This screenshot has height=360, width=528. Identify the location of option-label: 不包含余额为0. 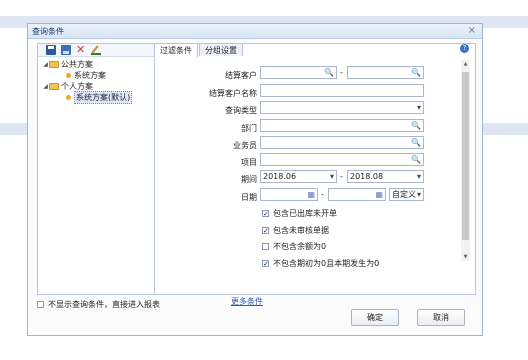
(300, 246).